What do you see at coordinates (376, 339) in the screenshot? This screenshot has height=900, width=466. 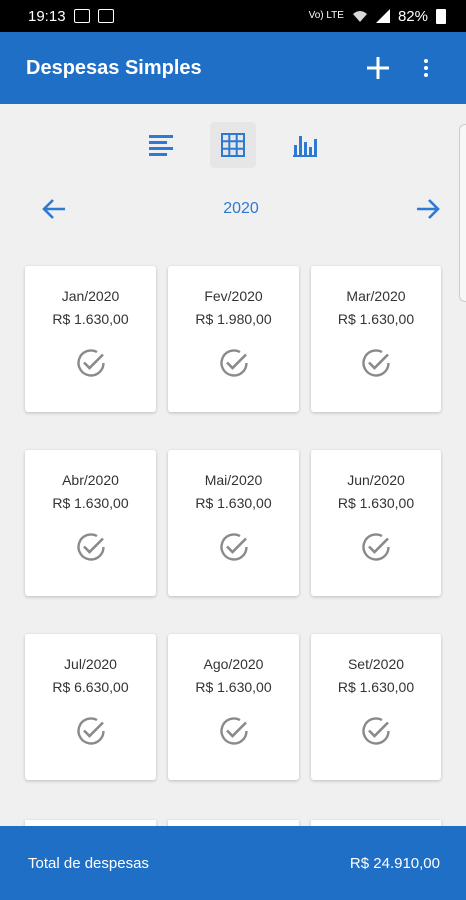 I see `month-card: Mar/2020 R$ 1.630,00` at bounding box center [376, 339].